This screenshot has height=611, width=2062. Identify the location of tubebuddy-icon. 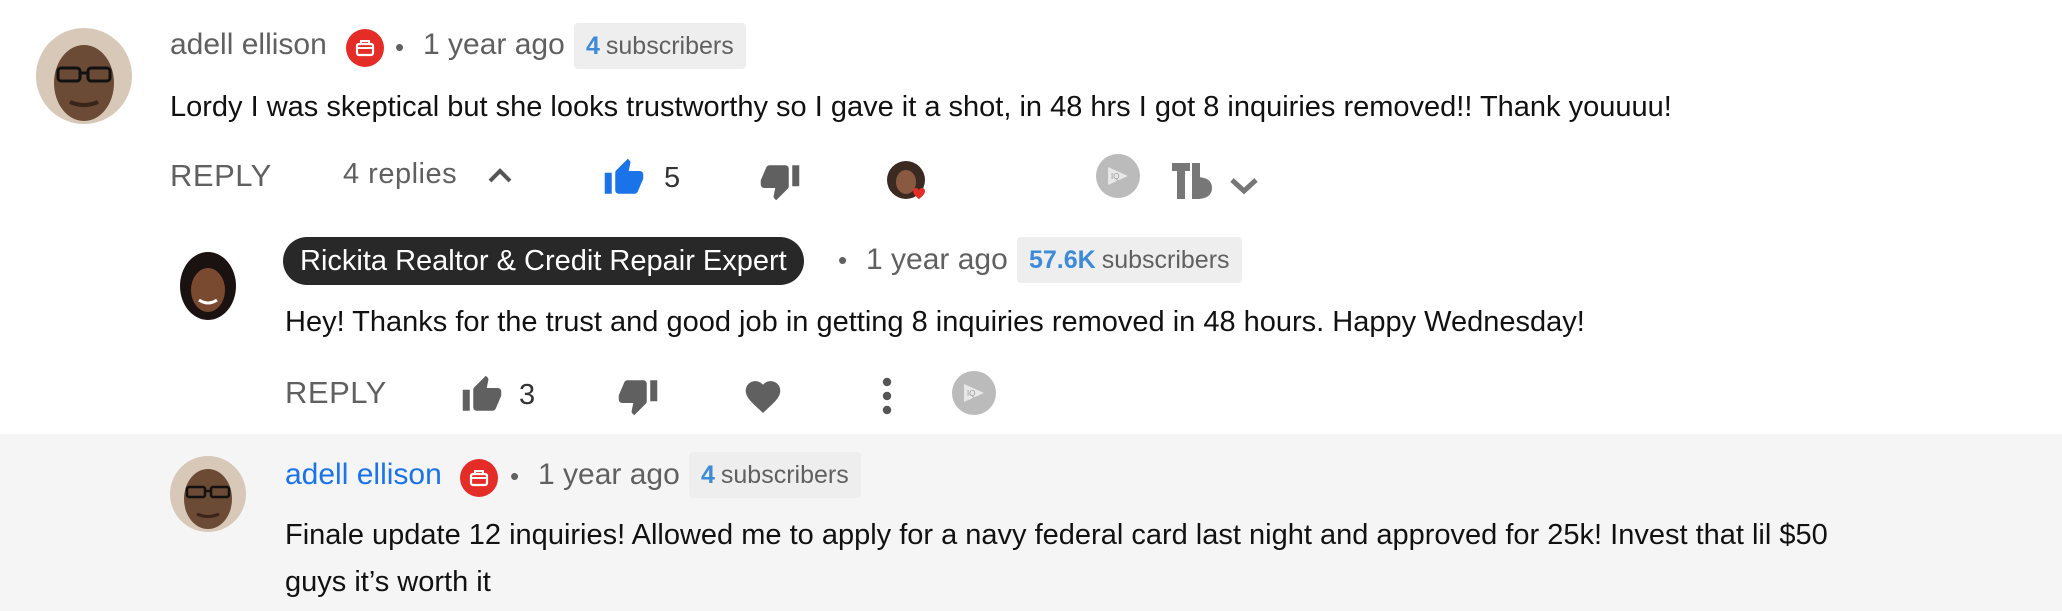
(1192, 184).